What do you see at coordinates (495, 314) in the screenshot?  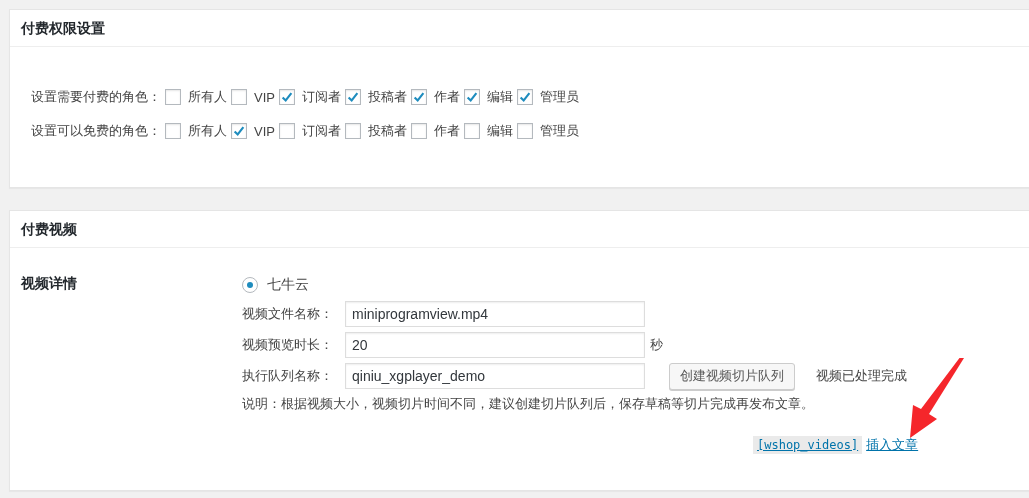 I see `input-field: miniprogramview.mp4` at bounding box center [495, 314].